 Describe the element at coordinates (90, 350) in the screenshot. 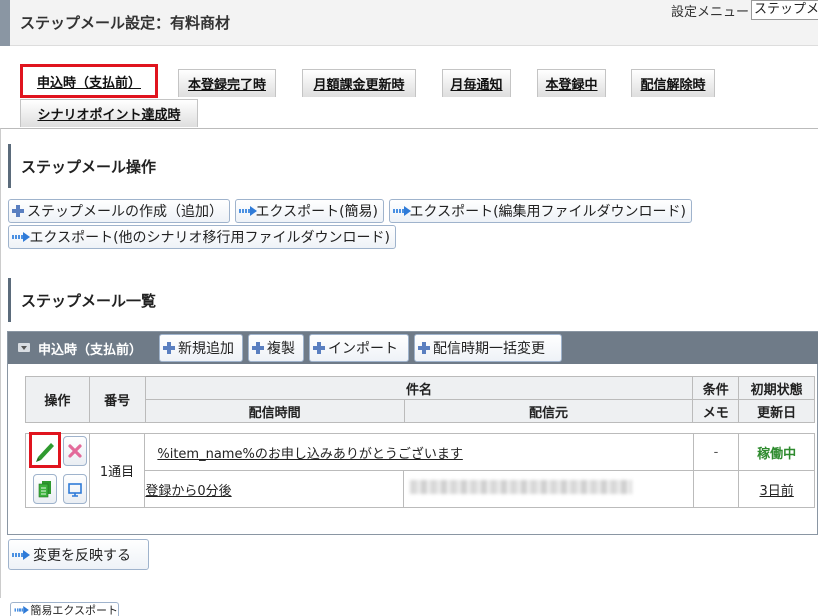

I see `list-panel-title-label: 申込時（支払前）` at that location.